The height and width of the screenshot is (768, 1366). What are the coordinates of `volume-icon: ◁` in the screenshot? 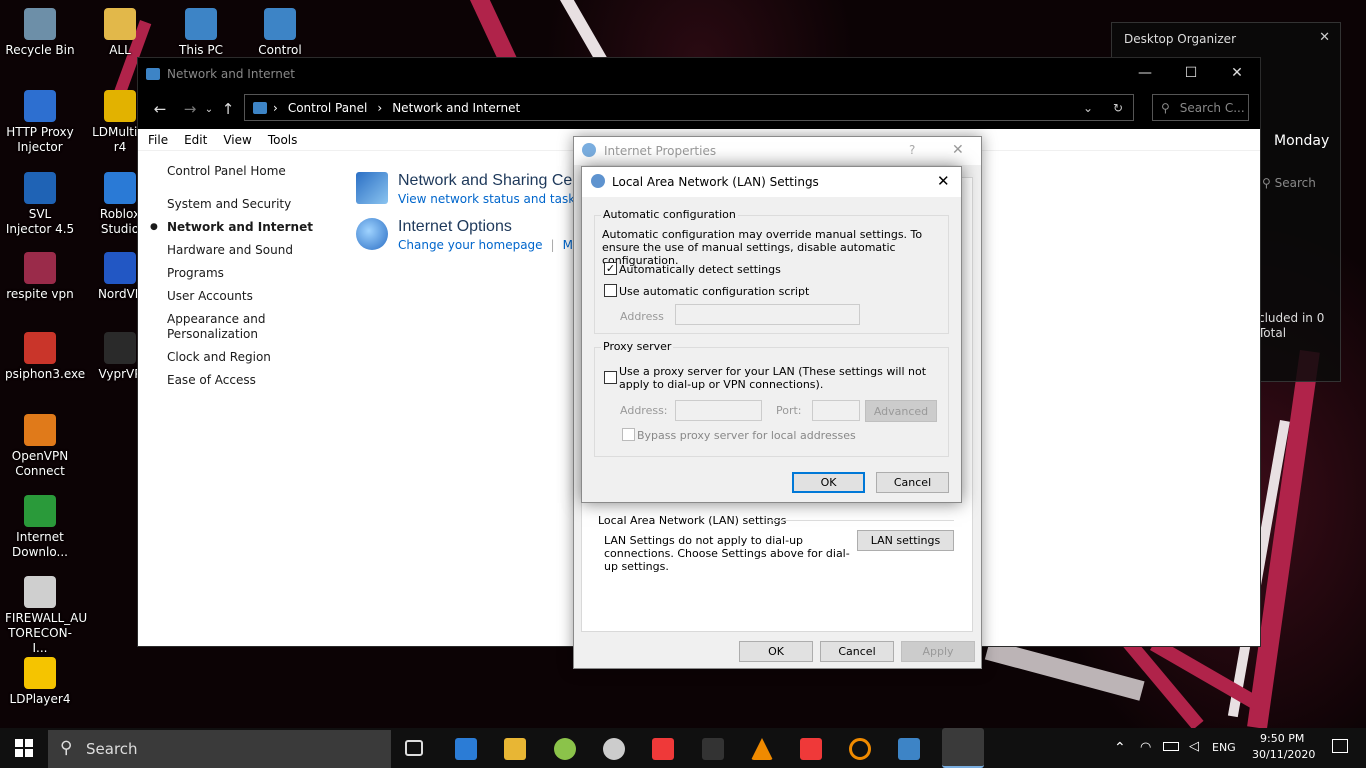 It's located at (1194, 746).